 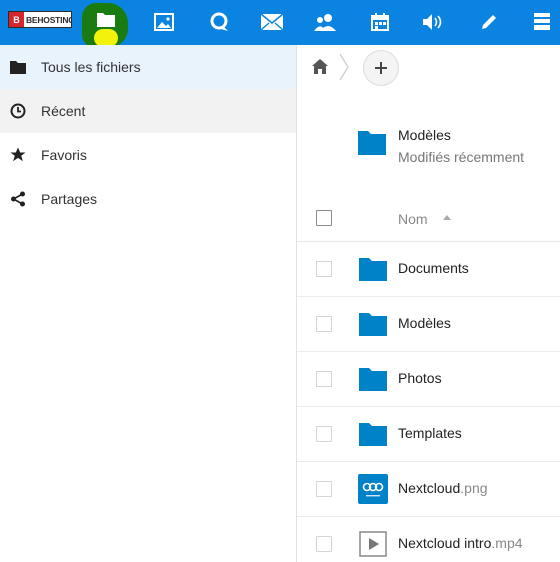 I want to click on sidebar-item-all-files: Tous les fichiers, so click(x=148, y=67).